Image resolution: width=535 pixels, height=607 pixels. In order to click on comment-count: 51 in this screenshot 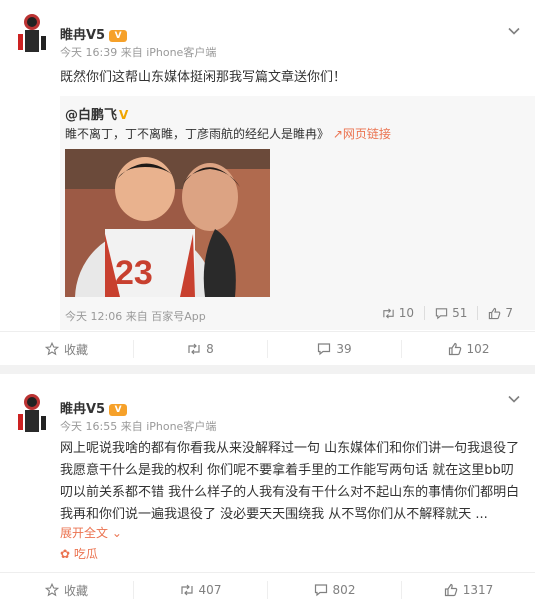, I will do `click(450, 313)`.